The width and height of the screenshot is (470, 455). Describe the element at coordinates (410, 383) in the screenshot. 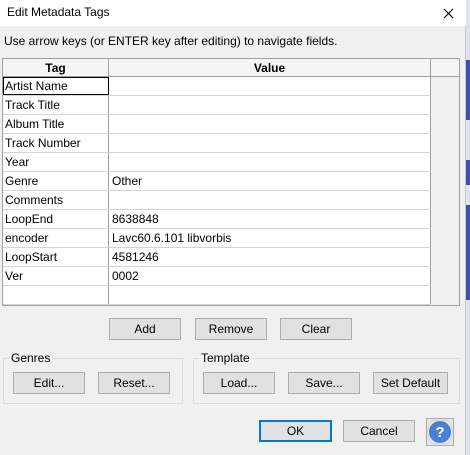

I see `set-default-template-button: Set Default` at that location.